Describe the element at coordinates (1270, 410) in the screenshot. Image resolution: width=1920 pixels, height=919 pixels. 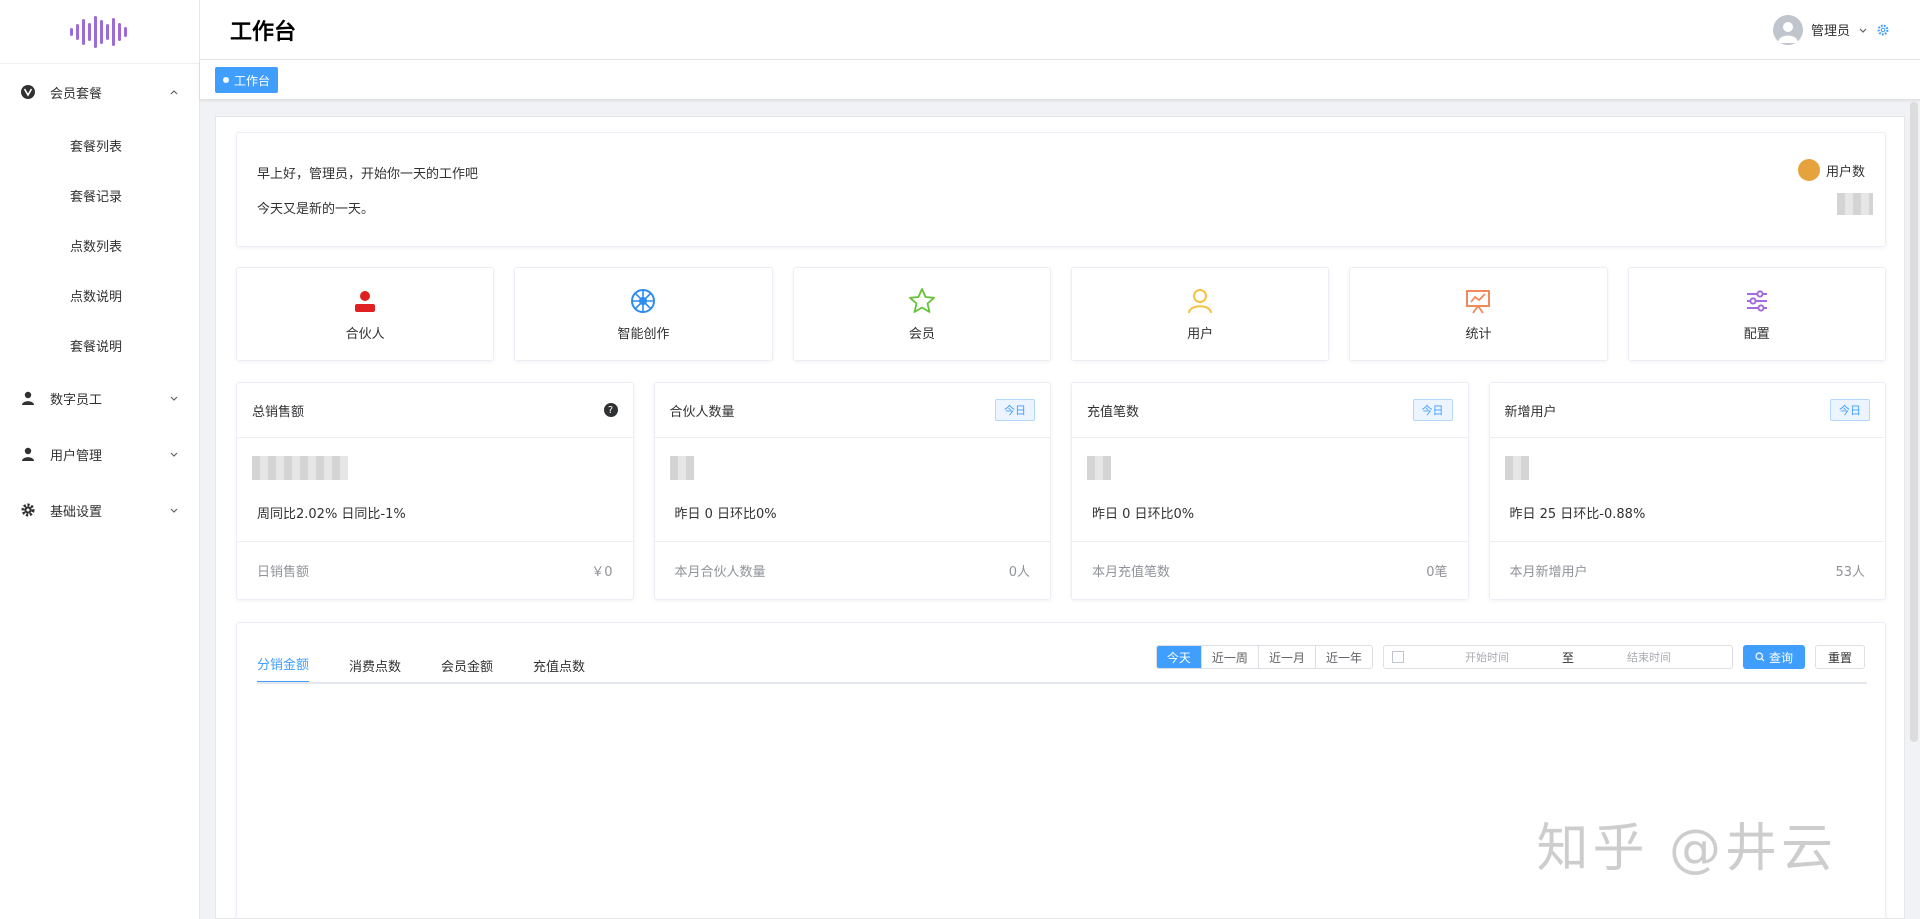
I see `stat-card-header: 充值笔数 今日` at that location.